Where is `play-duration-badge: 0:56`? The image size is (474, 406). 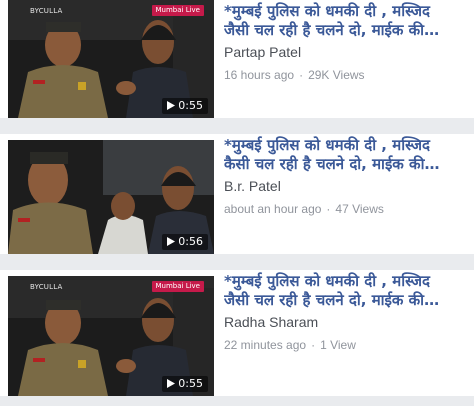
play-duration-badge: 0:56 is located at coordinates (185, 242).